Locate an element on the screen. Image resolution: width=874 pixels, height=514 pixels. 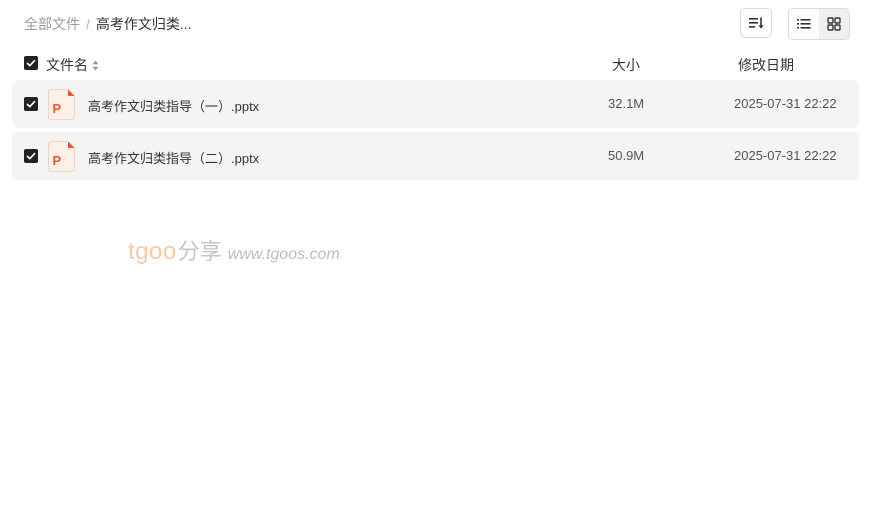
list-view-icon is located at coordinates (804, 24).